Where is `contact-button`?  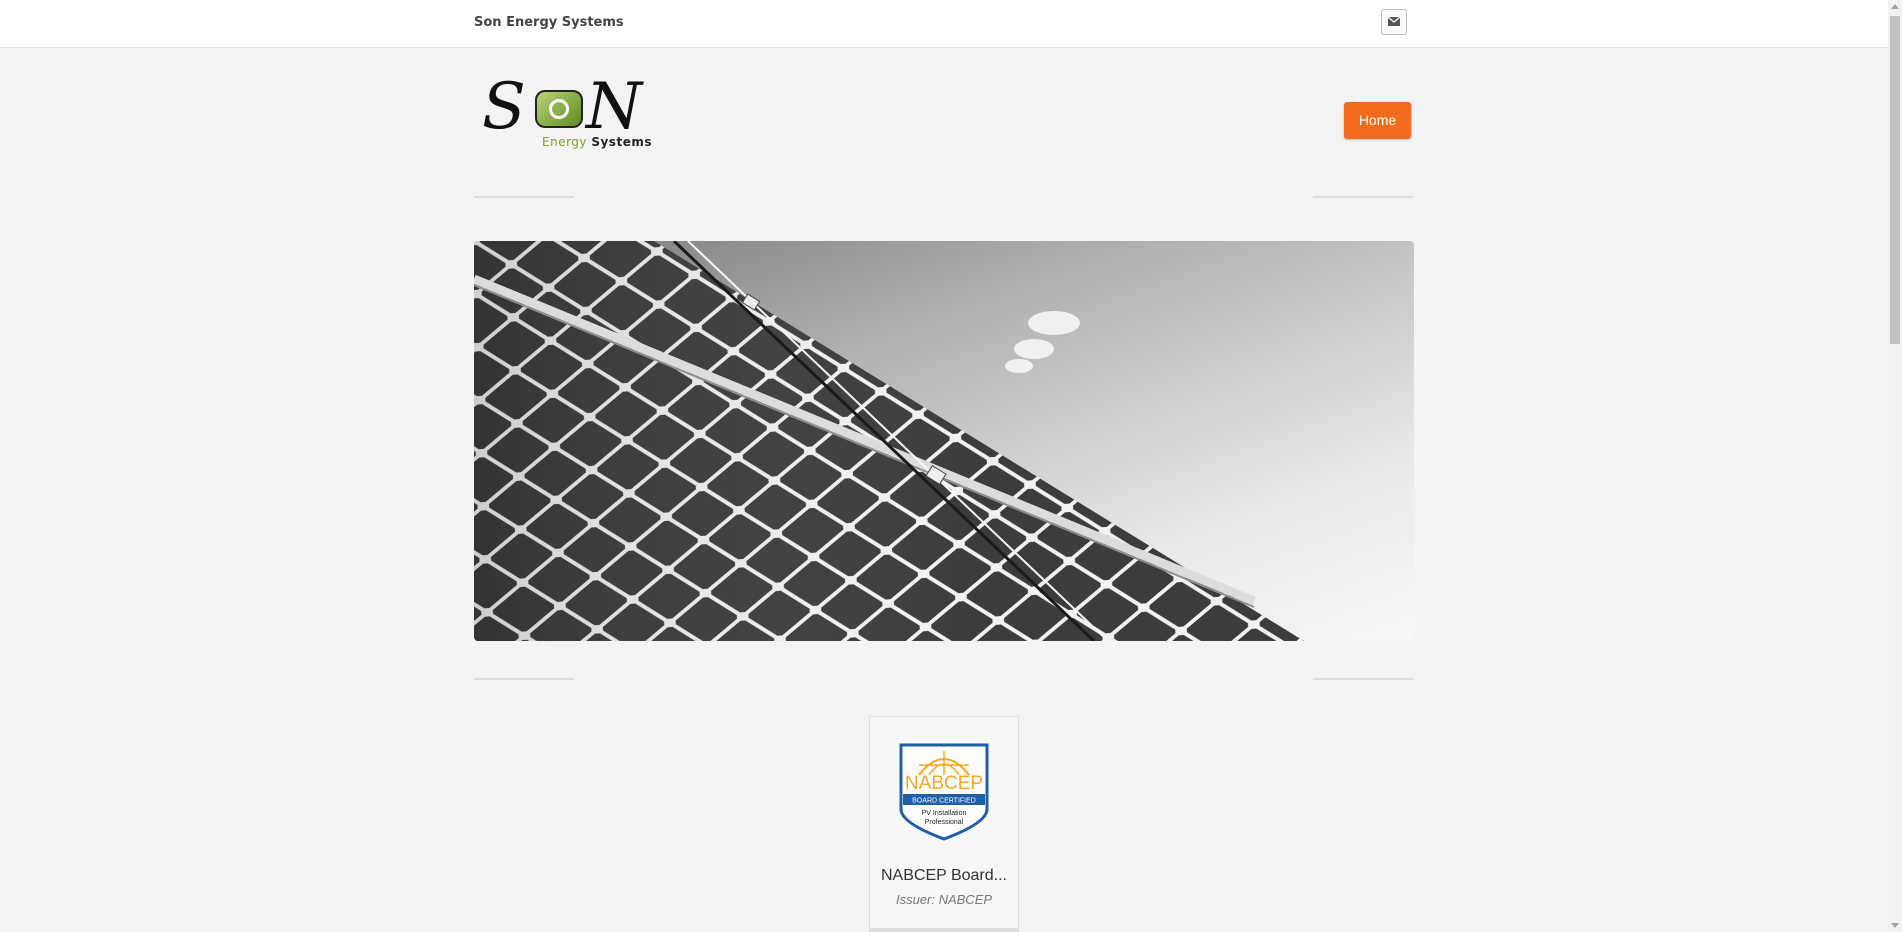 contact-button is located at coordinates (1394, 22).